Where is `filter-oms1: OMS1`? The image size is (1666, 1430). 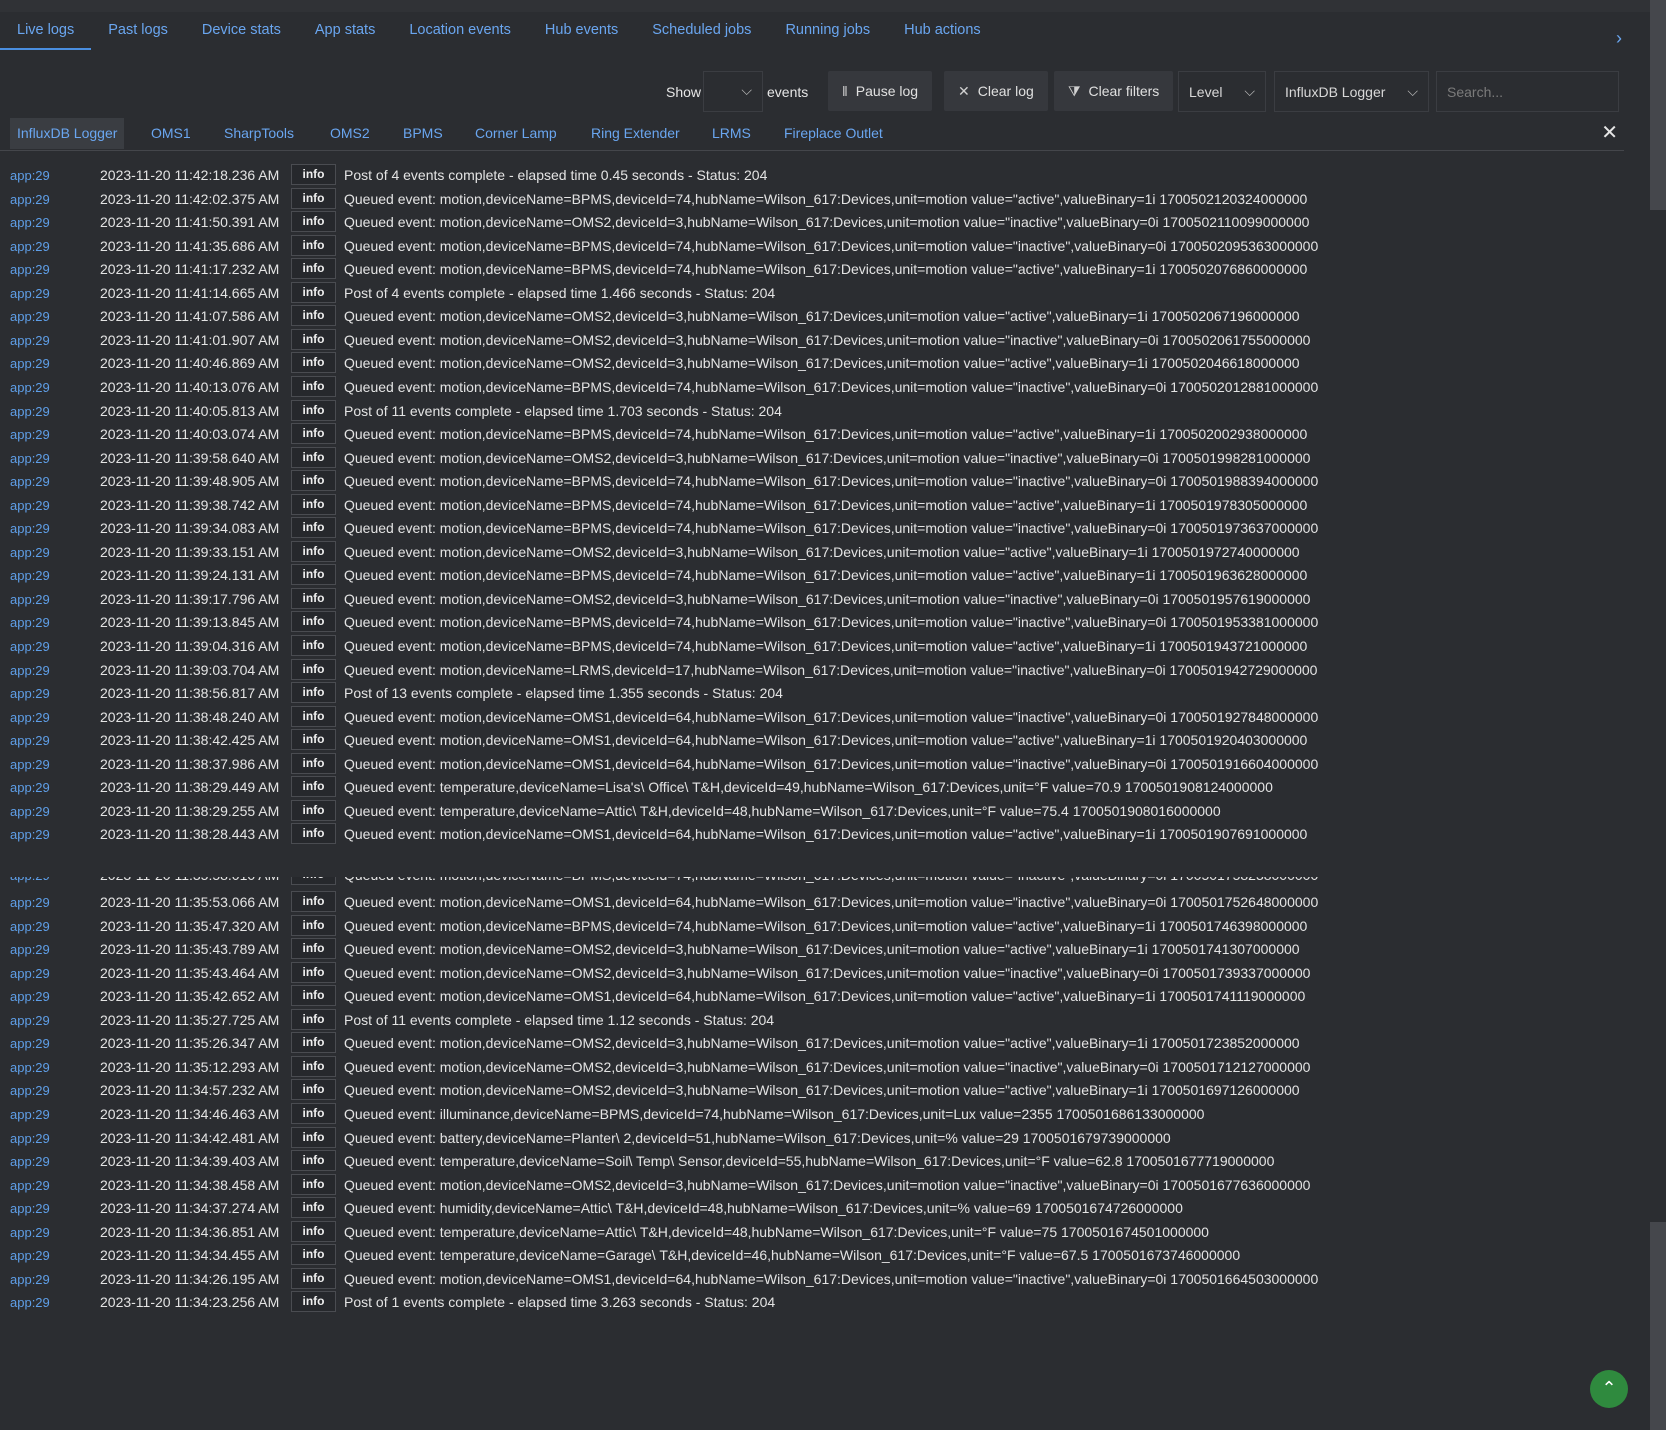 filter-oms1: OMS1 is located at coordinates (171, 133).